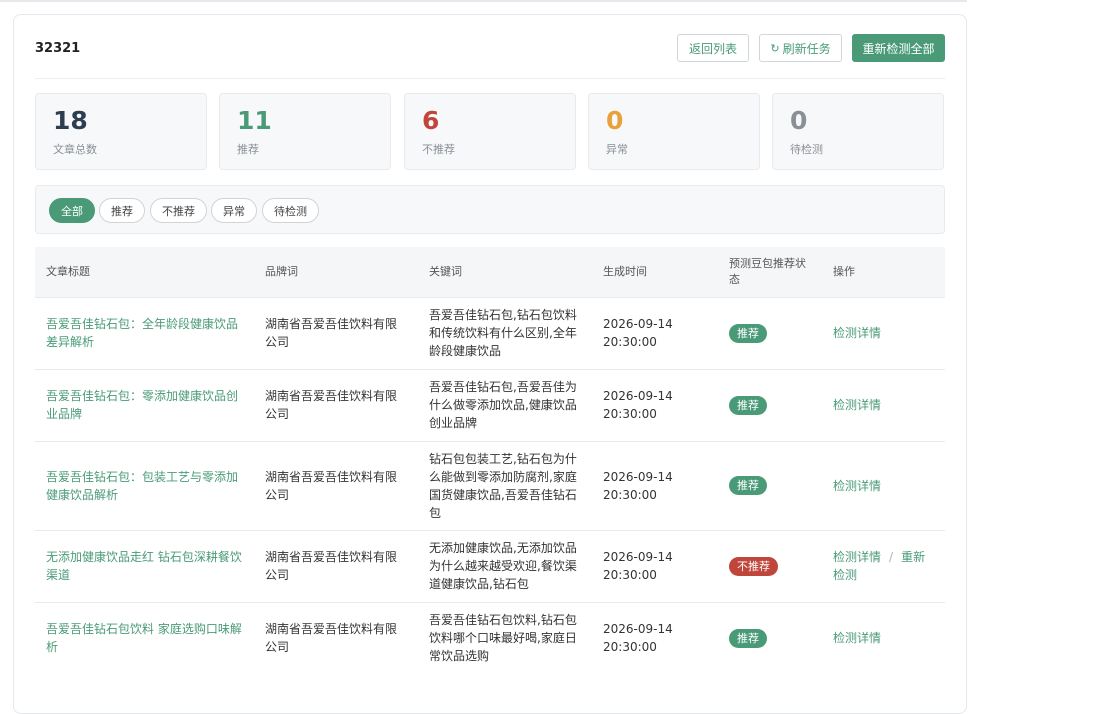 This screenshot has height=714, width=1115. I want to click on refresh-icon: ↻, so click(775, 48).